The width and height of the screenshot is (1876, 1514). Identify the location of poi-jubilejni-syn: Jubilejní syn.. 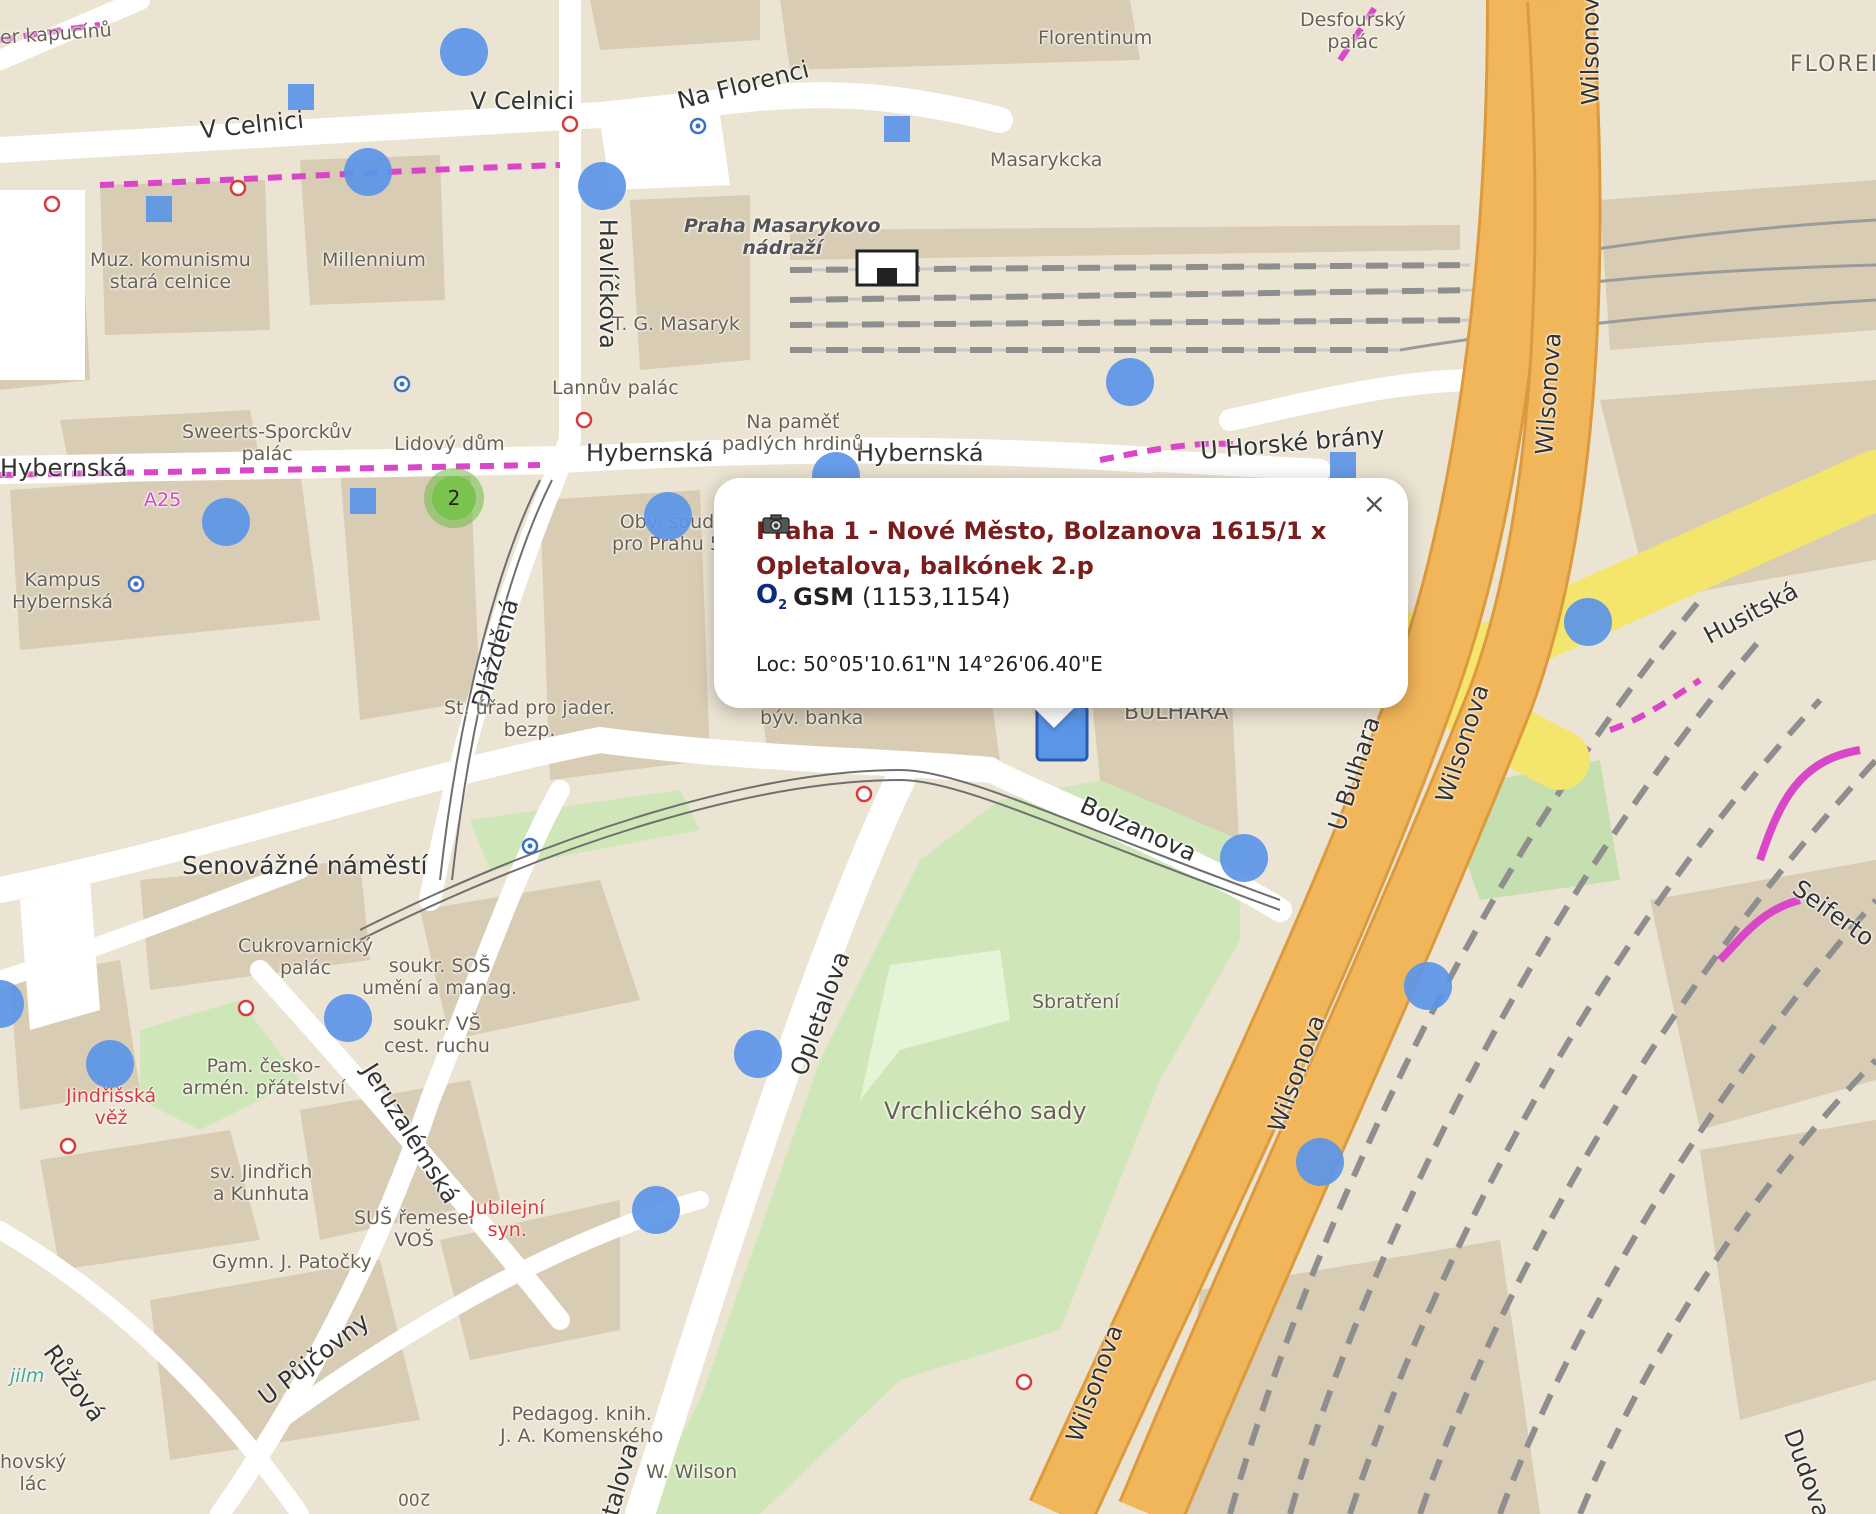
(507, 1219).